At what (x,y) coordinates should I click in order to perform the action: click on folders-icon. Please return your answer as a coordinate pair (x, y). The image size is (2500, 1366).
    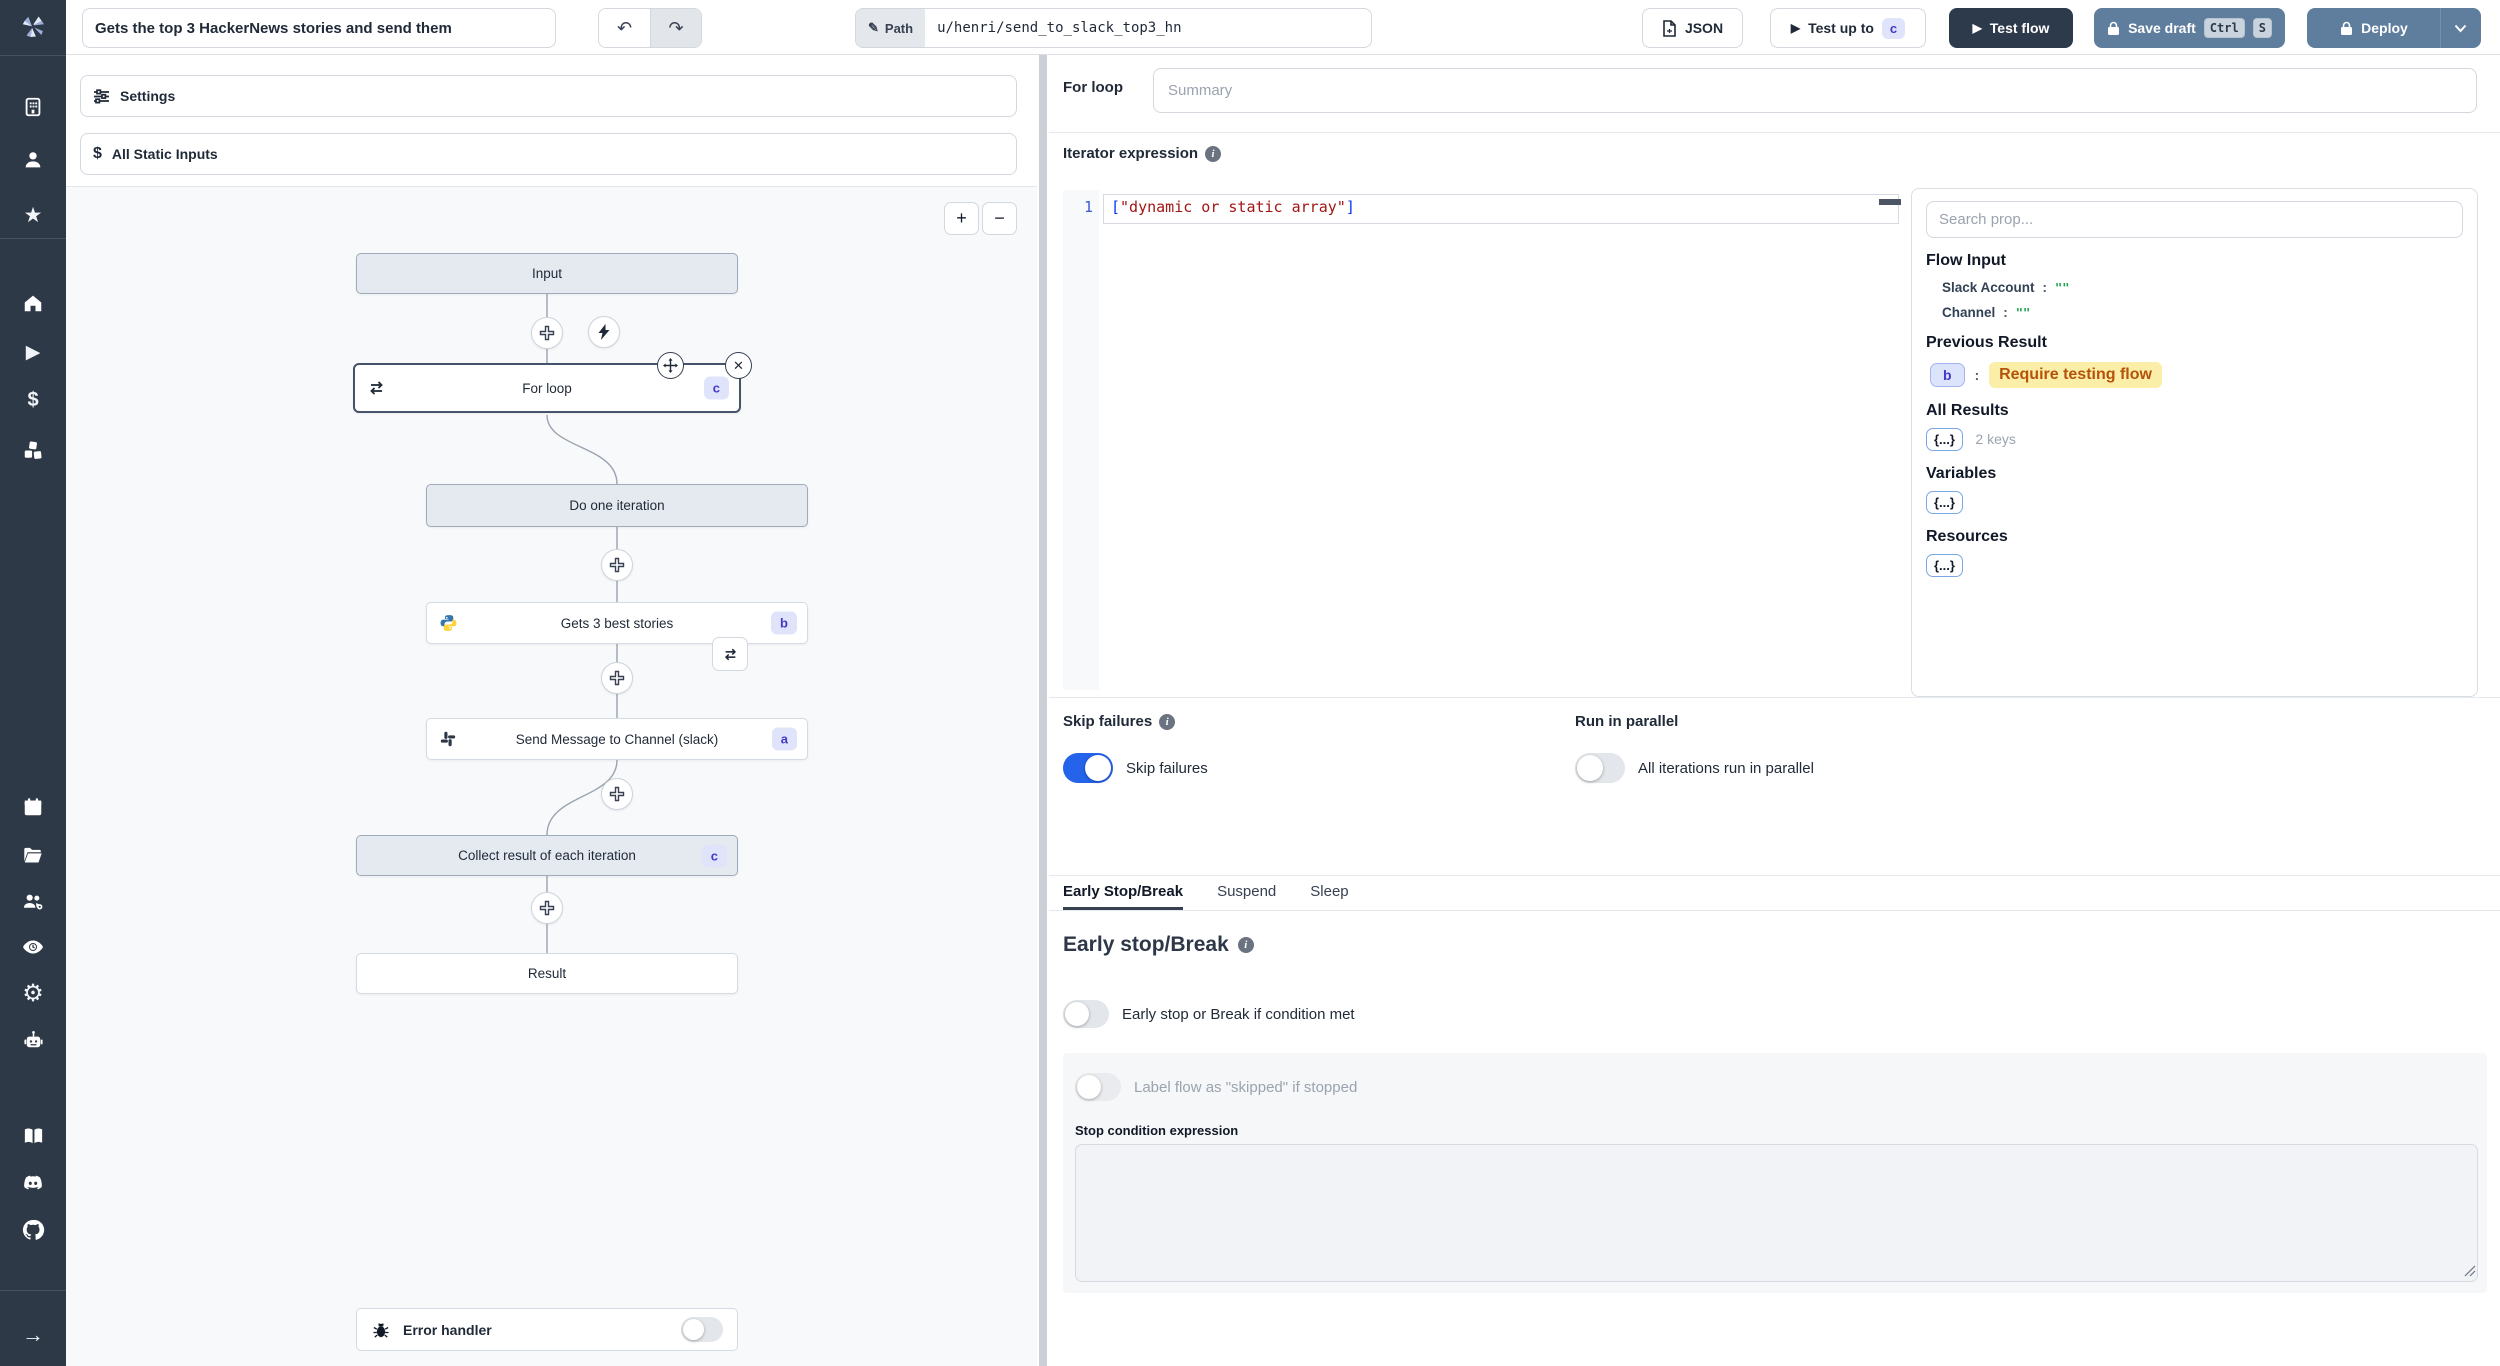
    Looking at the image, I should click on (33, 855).